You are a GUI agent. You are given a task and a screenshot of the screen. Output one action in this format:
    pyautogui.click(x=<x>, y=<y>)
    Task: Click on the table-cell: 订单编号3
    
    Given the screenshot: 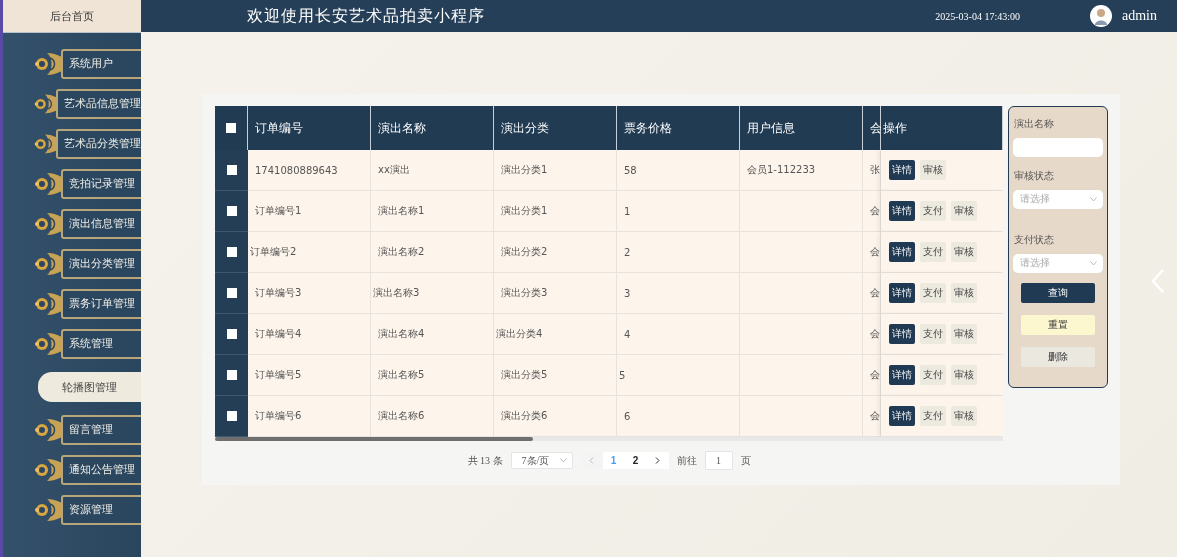 What is the action you would take?
    pyautogui.click(x=309, y=293)
    